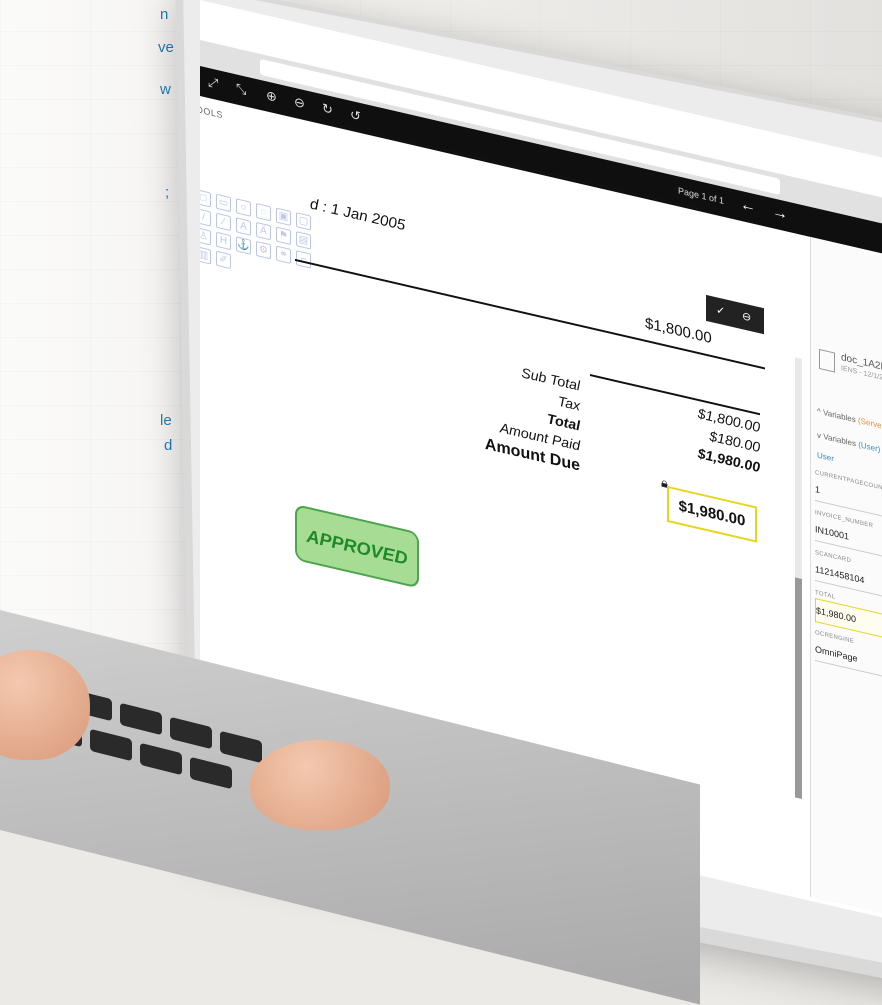 This screenshot has width=882, height=1005. I want to click on rotate-left-icon: ↺, so click(355, 116).